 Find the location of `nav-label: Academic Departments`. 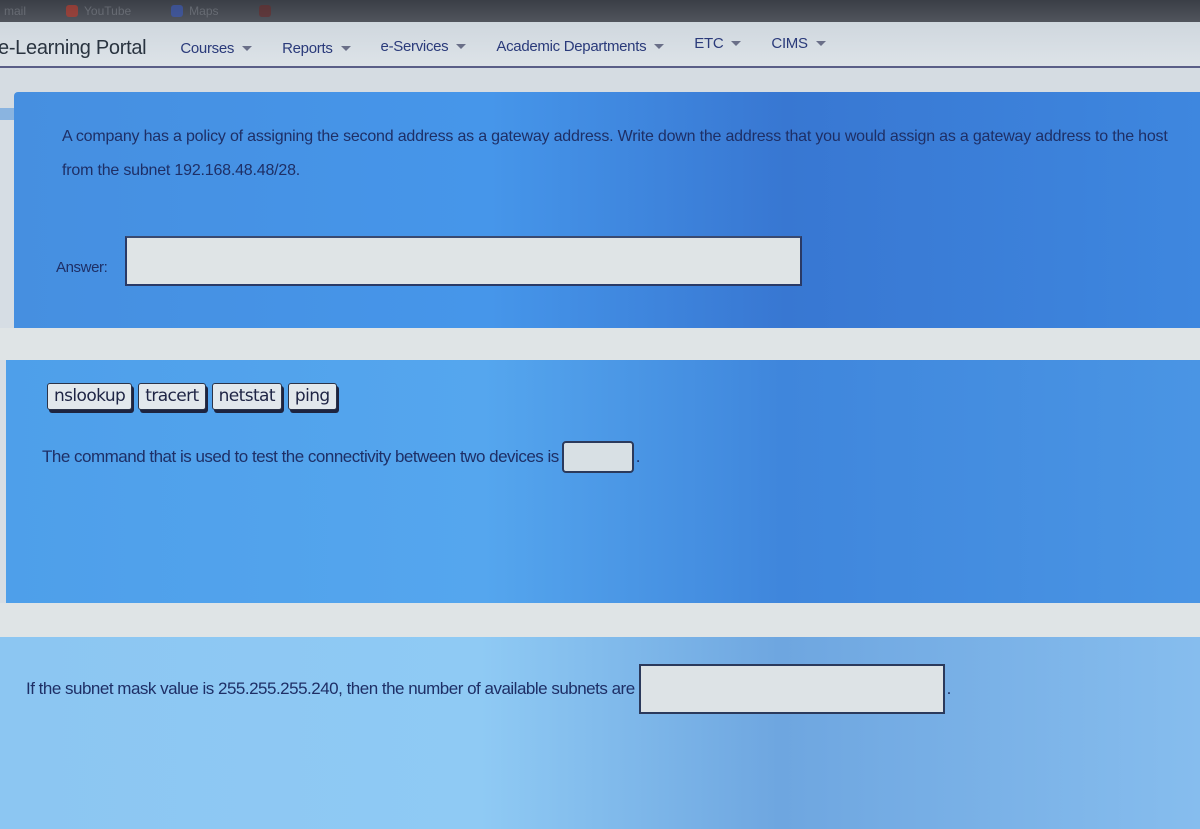

nav-label: Academic Departments is located at coordinates (571, 46).